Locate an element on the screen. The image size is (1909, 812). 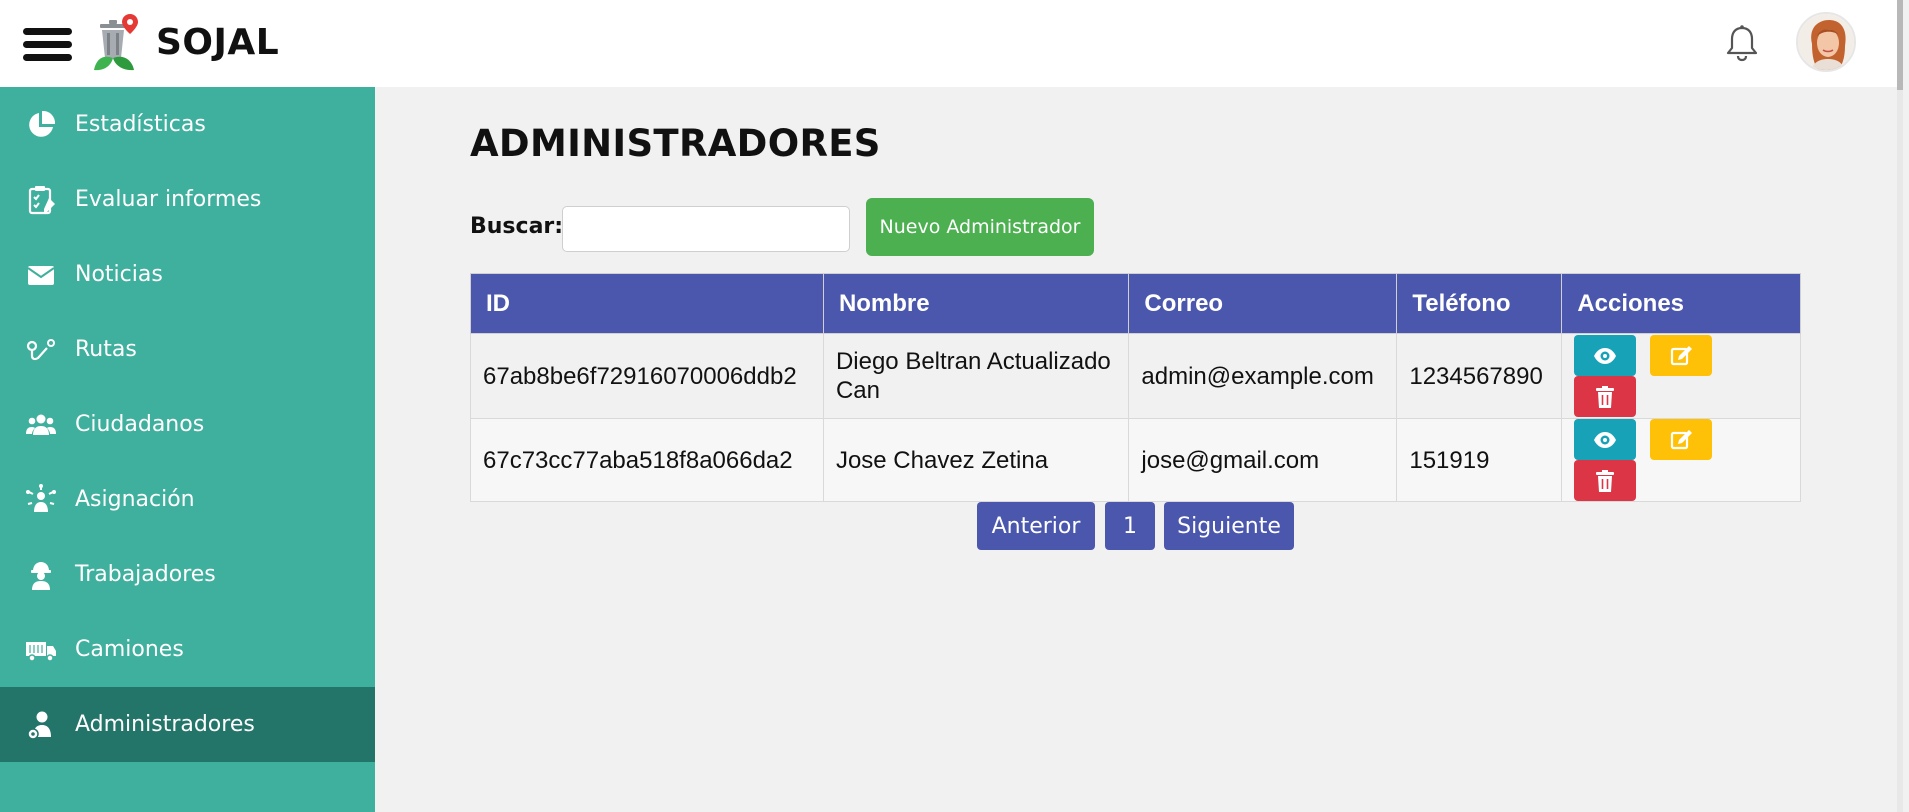
truck-icon is located at coordinates (41, 650).